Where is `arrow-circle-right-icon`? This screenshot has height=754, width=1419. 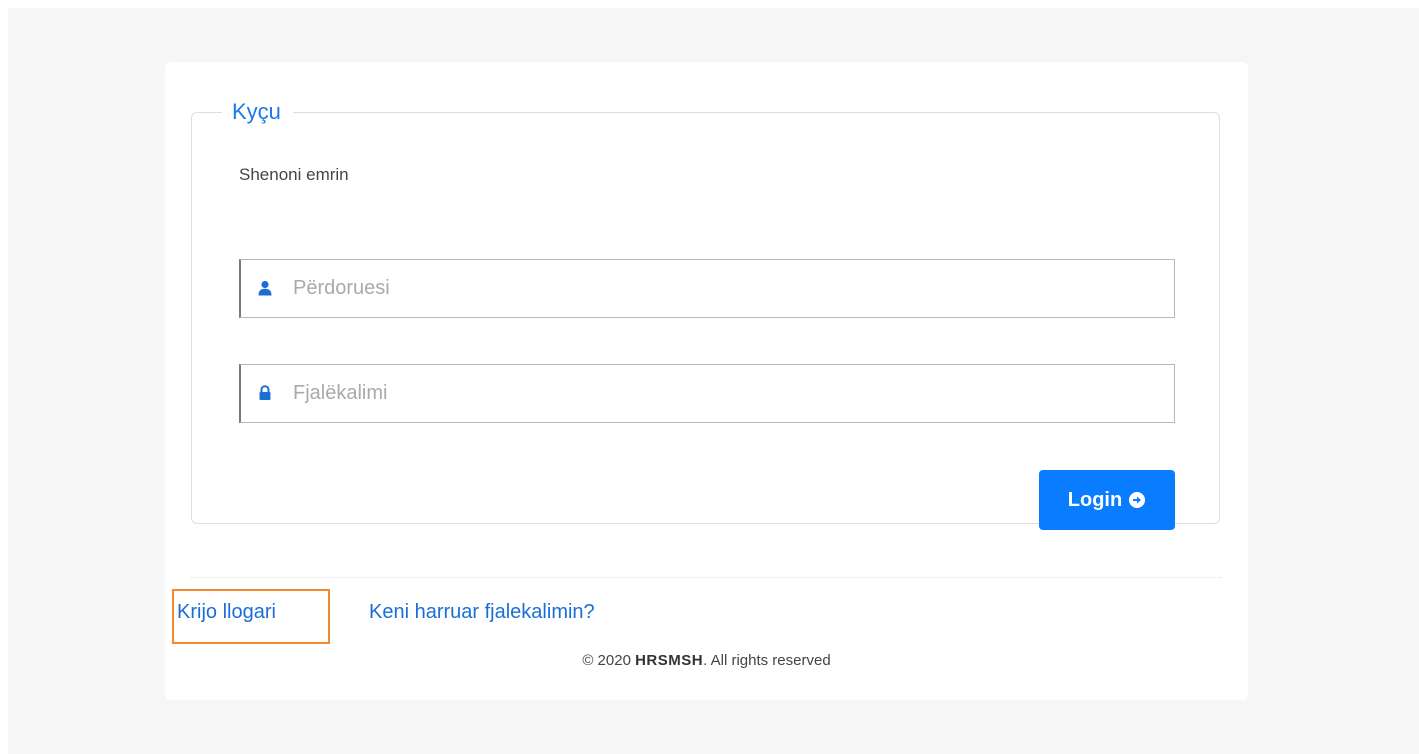
arrow-circle-right-icon is located at coordinates (1137, 500).